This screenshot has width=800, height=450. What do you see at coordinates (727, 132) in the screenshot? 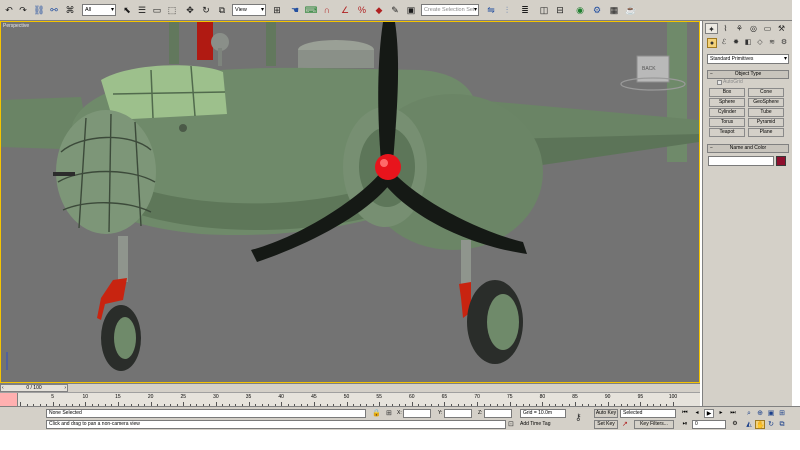
I see `teapot-button: Teapot` at bounding box center [727, 132].